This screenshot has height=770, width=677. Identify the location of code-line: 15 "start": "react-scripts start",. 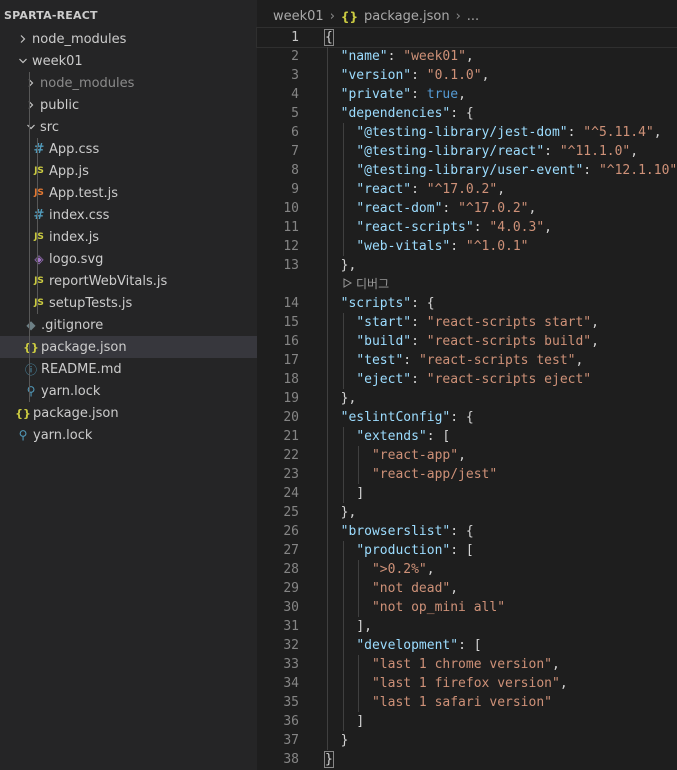
(467, 322).